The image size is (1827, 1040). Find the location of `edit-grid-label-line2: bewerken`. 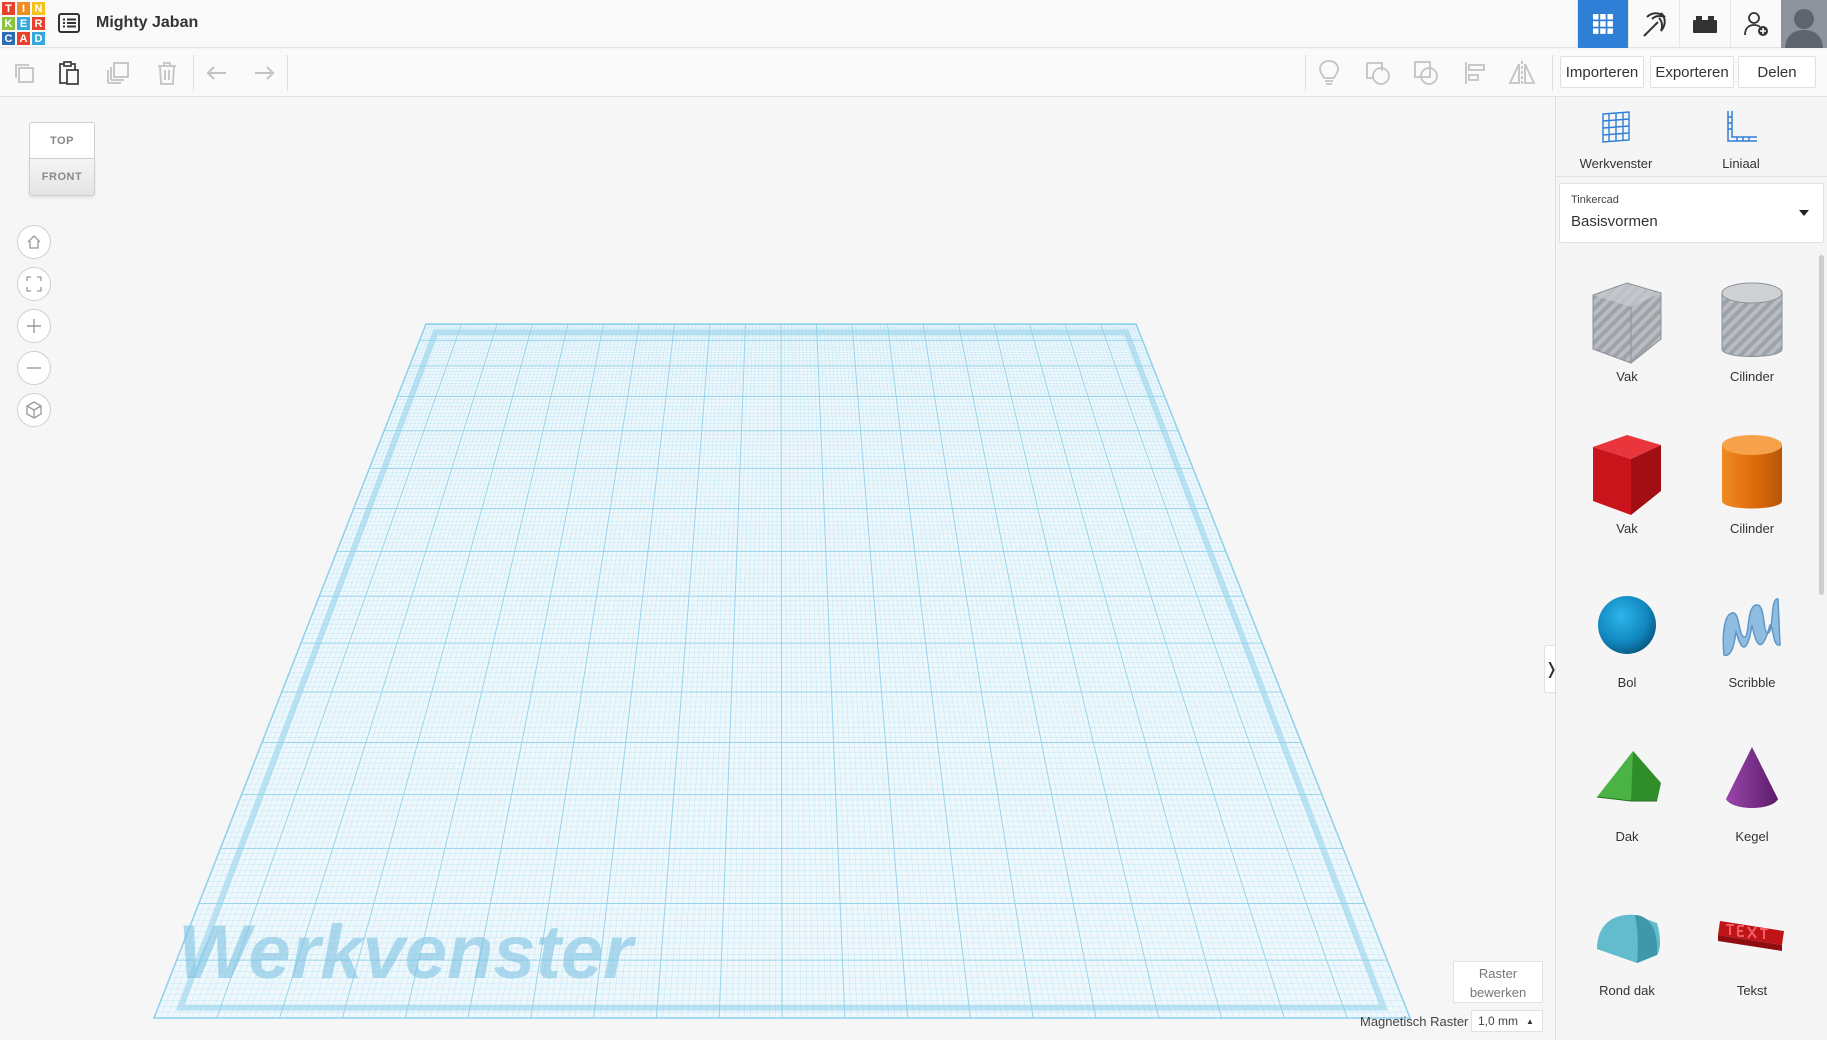

edit-grid-label-line2: bewerken is located at coordinates (1498, 992).